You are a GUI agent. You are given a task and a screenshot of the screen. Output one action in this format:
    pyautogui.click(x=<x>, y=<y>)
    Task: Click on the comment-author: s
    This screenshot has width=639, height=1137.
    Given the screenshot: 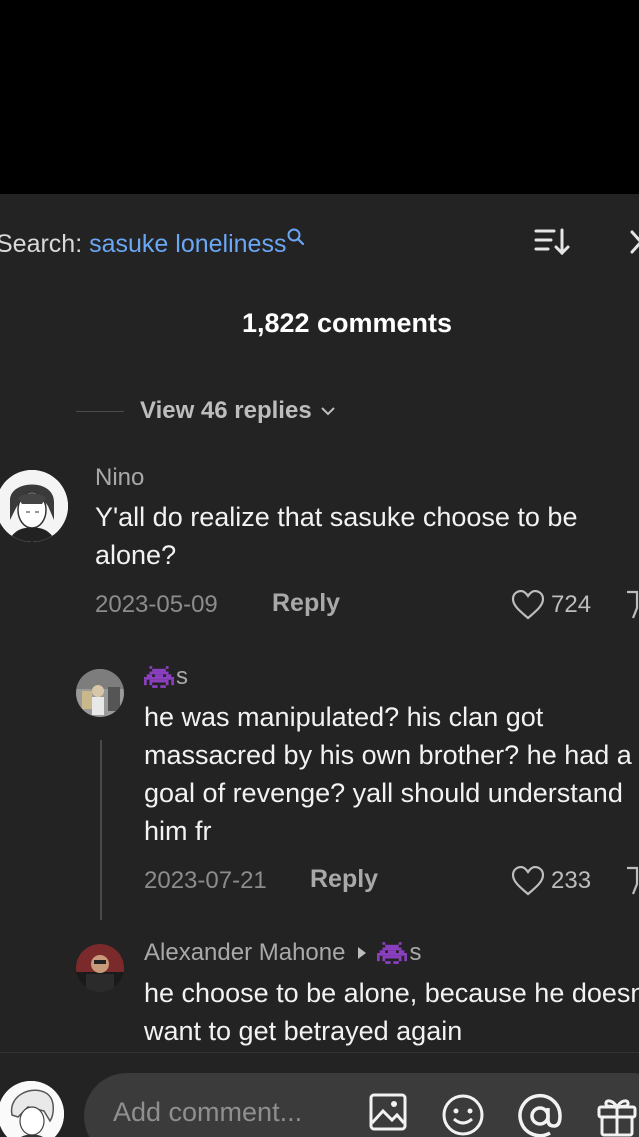 What is the action you would take?
    pyautogui.click(x=166, y=677)
    